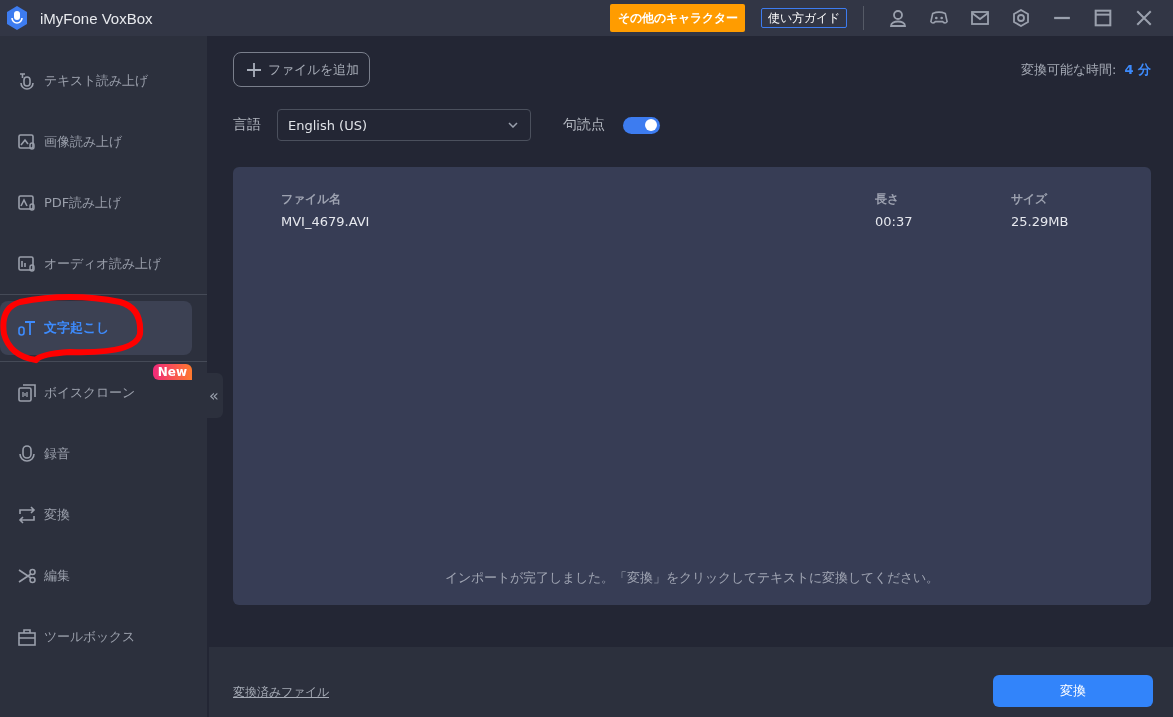 The height and width of the screenshot is (717, 1173). I want to click on sidebar-item: オーディオ読み上げ, so click(103, 263).